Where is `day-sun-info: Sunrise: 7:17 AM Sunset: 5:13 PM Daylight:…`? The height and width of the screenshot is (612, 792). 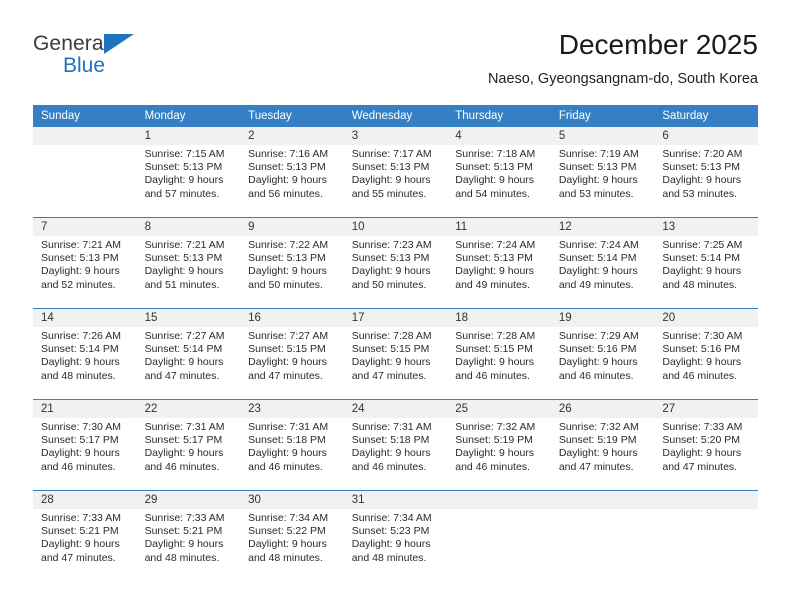 day-sun-info: Sunrise: 7:17 AM Sunset: 5:13 PM Daylight:… is located at coordinates (396, 173).